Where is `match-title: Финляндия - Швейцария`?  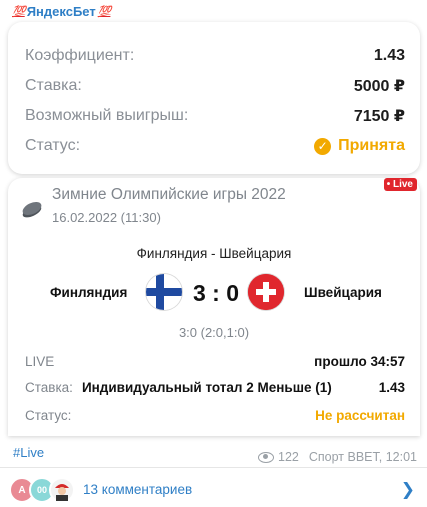 match-title: Финляндия - Швейцария is located at coordinates (214, 253).